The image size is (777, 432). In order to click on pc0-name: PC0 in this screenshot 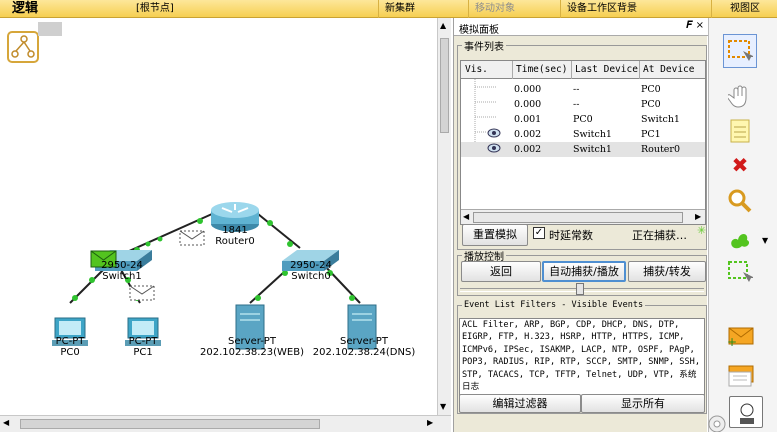, I will do `click(70, 352)`.